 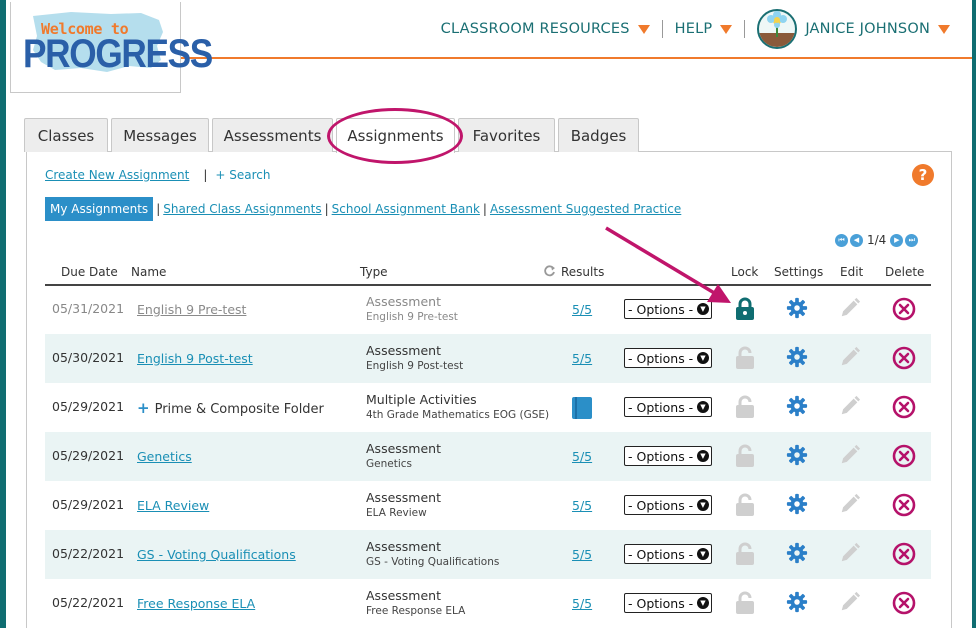 I want to click on help-menu: HELP, so click(x=704, y=29).